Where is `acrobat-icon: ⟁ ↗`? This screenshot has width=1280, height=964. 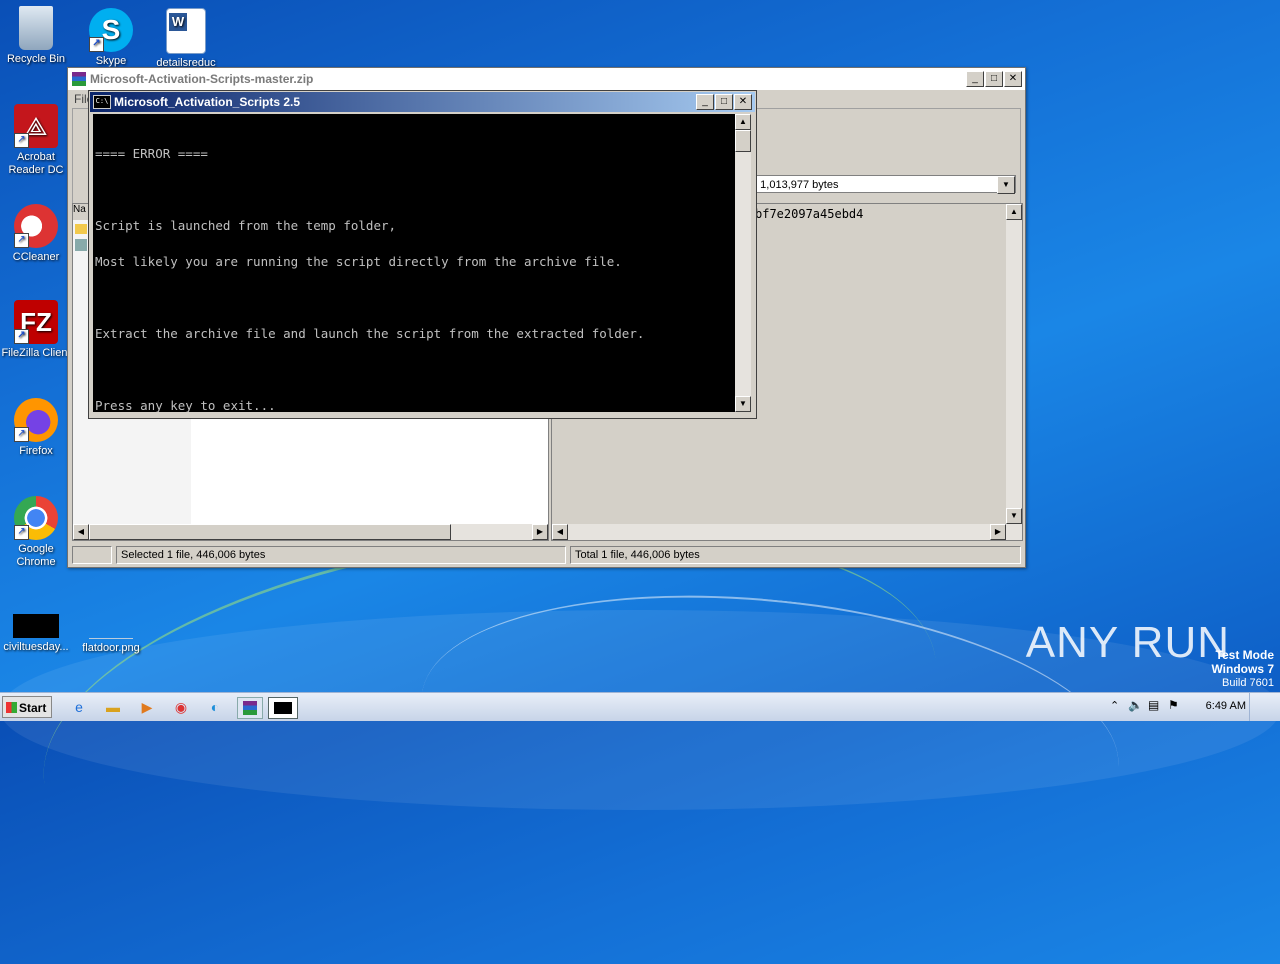
acrobat-icon: ⟁ ↗ is located at coordinates (36, 126).